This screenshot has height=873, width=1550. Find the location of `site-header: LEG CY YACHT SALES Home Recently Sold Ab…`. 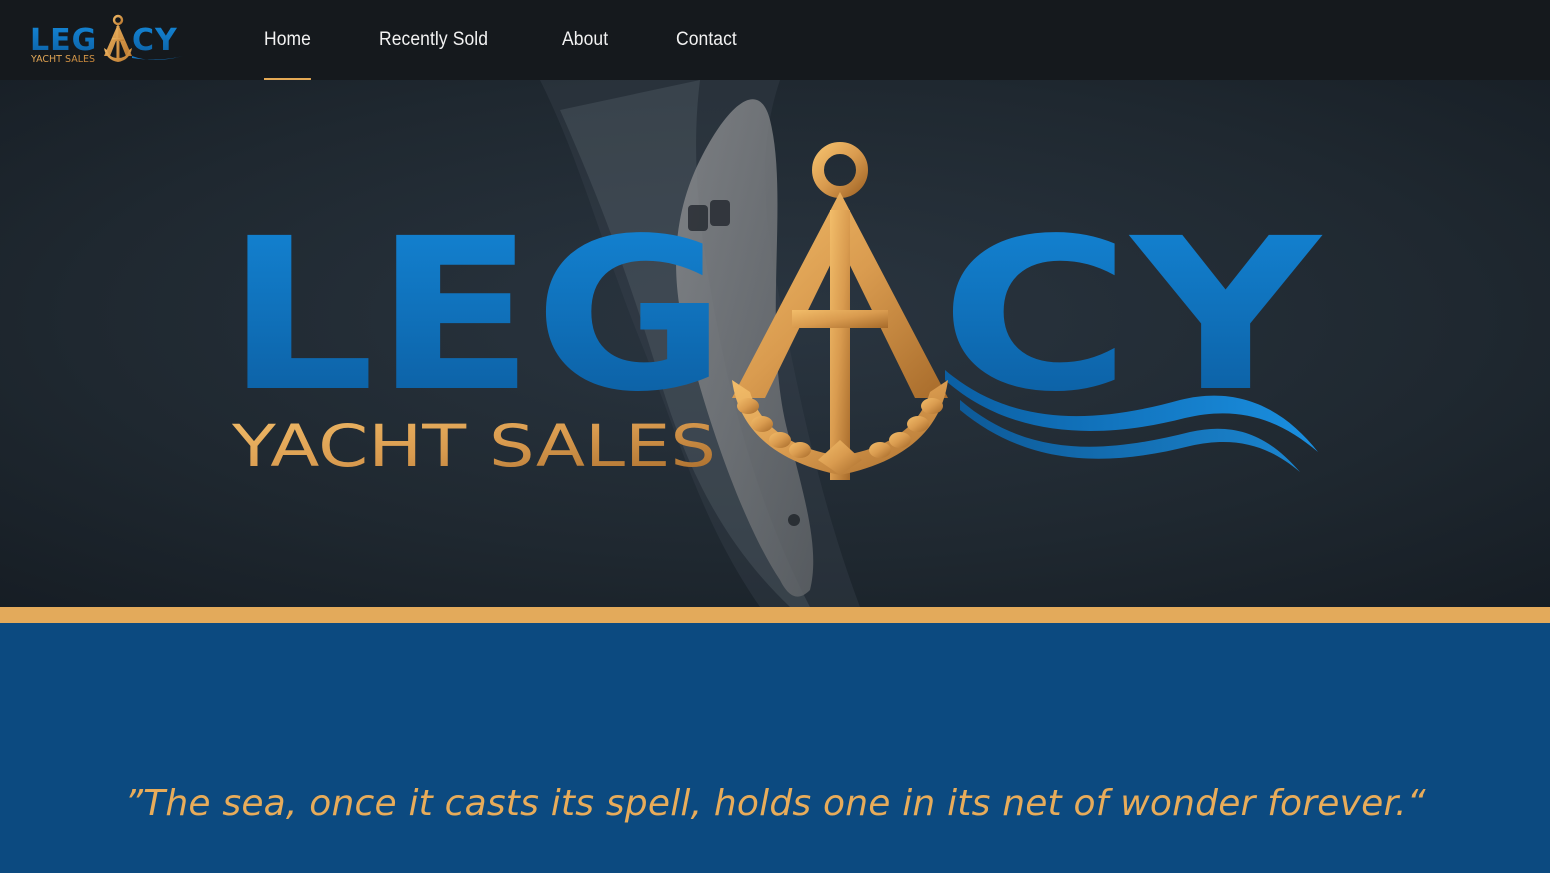

site-header: LEG CY YACHT SALES Home Recently Sold Ab… is located at coordinates (775, 40).